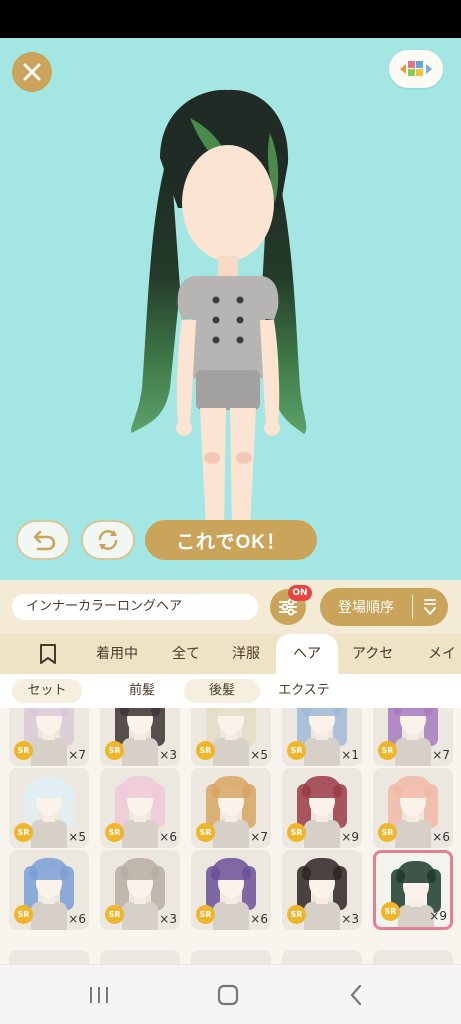  Describe the element at coordinates (246, 654) in the screenshot. I see `tab-clothes: 洋服` at that location.